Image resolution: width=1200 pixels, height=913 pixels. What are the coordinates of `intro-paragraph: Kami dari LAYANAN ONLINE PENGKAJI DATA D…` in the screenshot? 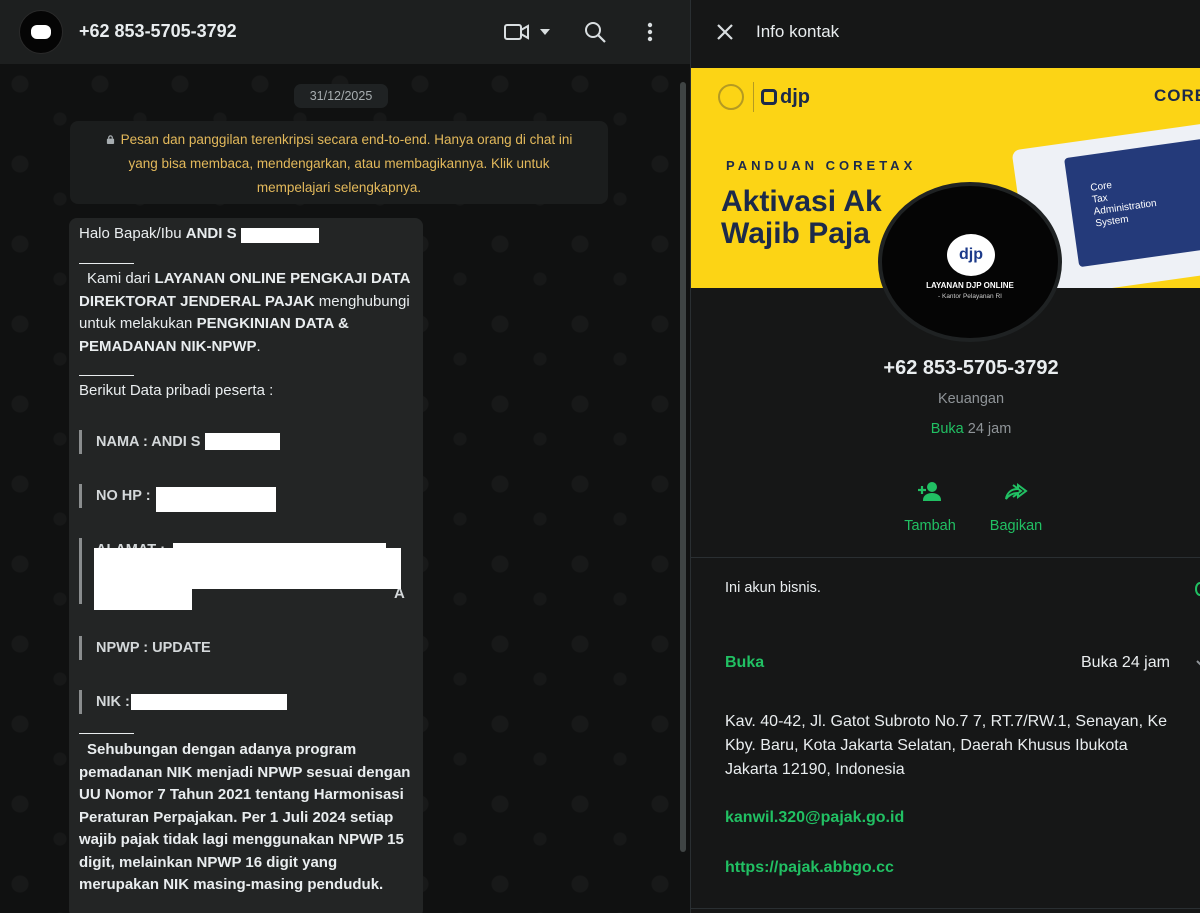 It's located at (244, 312).